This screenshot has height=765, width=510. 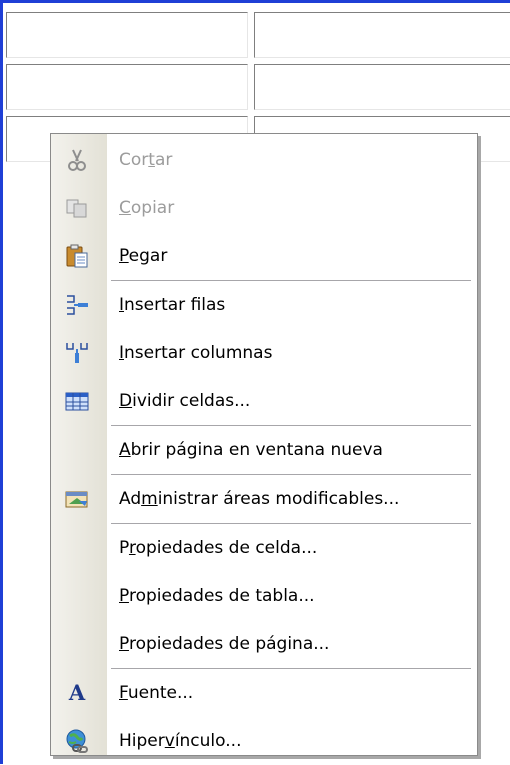 I want to click on menu-item-label: Pegar, so click(x=143, y=256).